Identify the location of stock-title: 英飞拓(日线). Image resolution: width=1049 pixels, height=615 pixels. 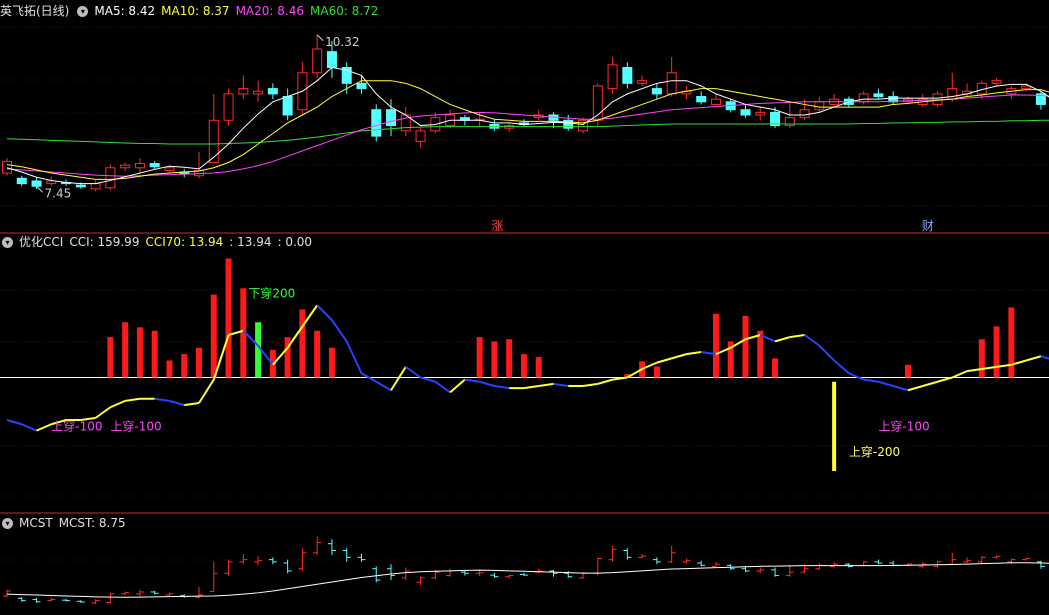
(35, 11).